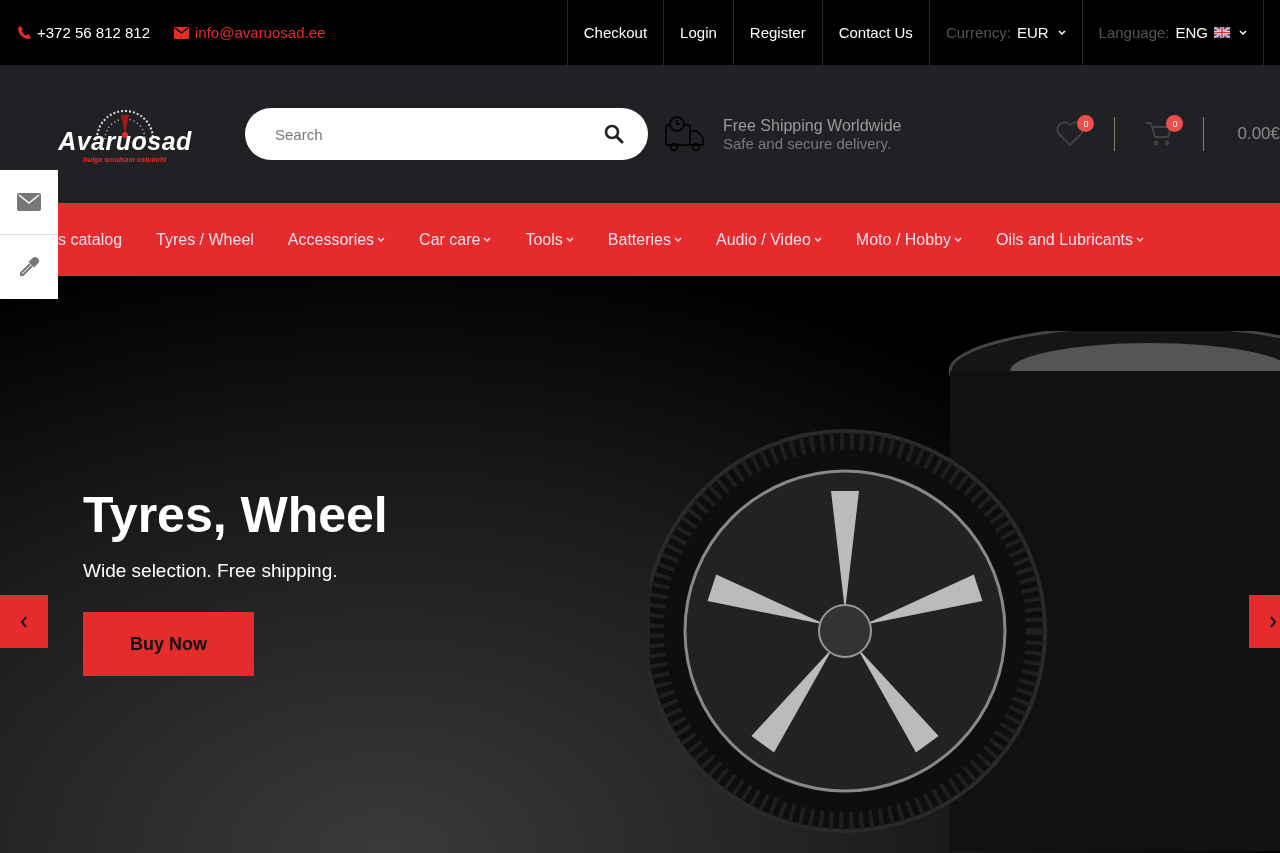 The width and height of the screenshot is (1280, 853). I want to click on currency-selector: EUR, so click(1032, 32).